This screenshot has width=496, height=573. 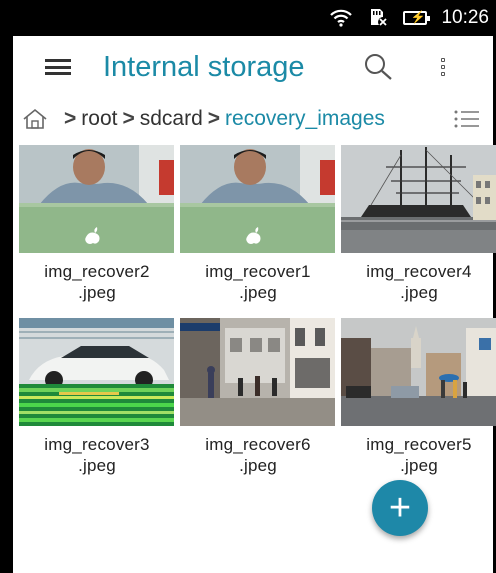 I want to click on file-tile: img_recover3 .jpeg, so click(x=96, y=397).